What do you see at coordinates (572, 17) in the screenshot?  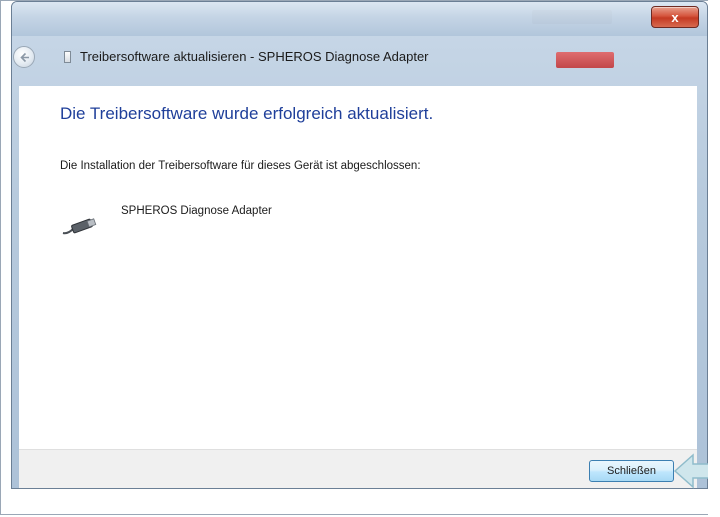 I see `background-window-buttons` at bounding box center [572, 17].